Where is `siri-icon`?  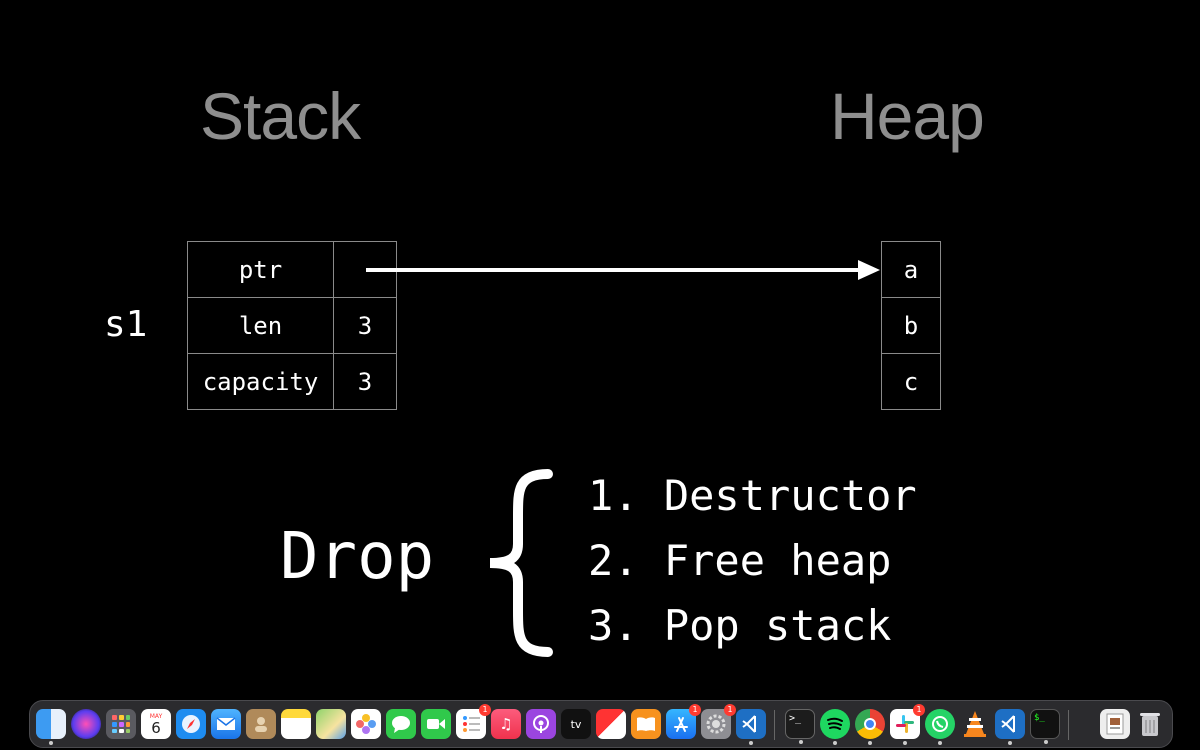
siri-icon is located at coordinates (86, 724).